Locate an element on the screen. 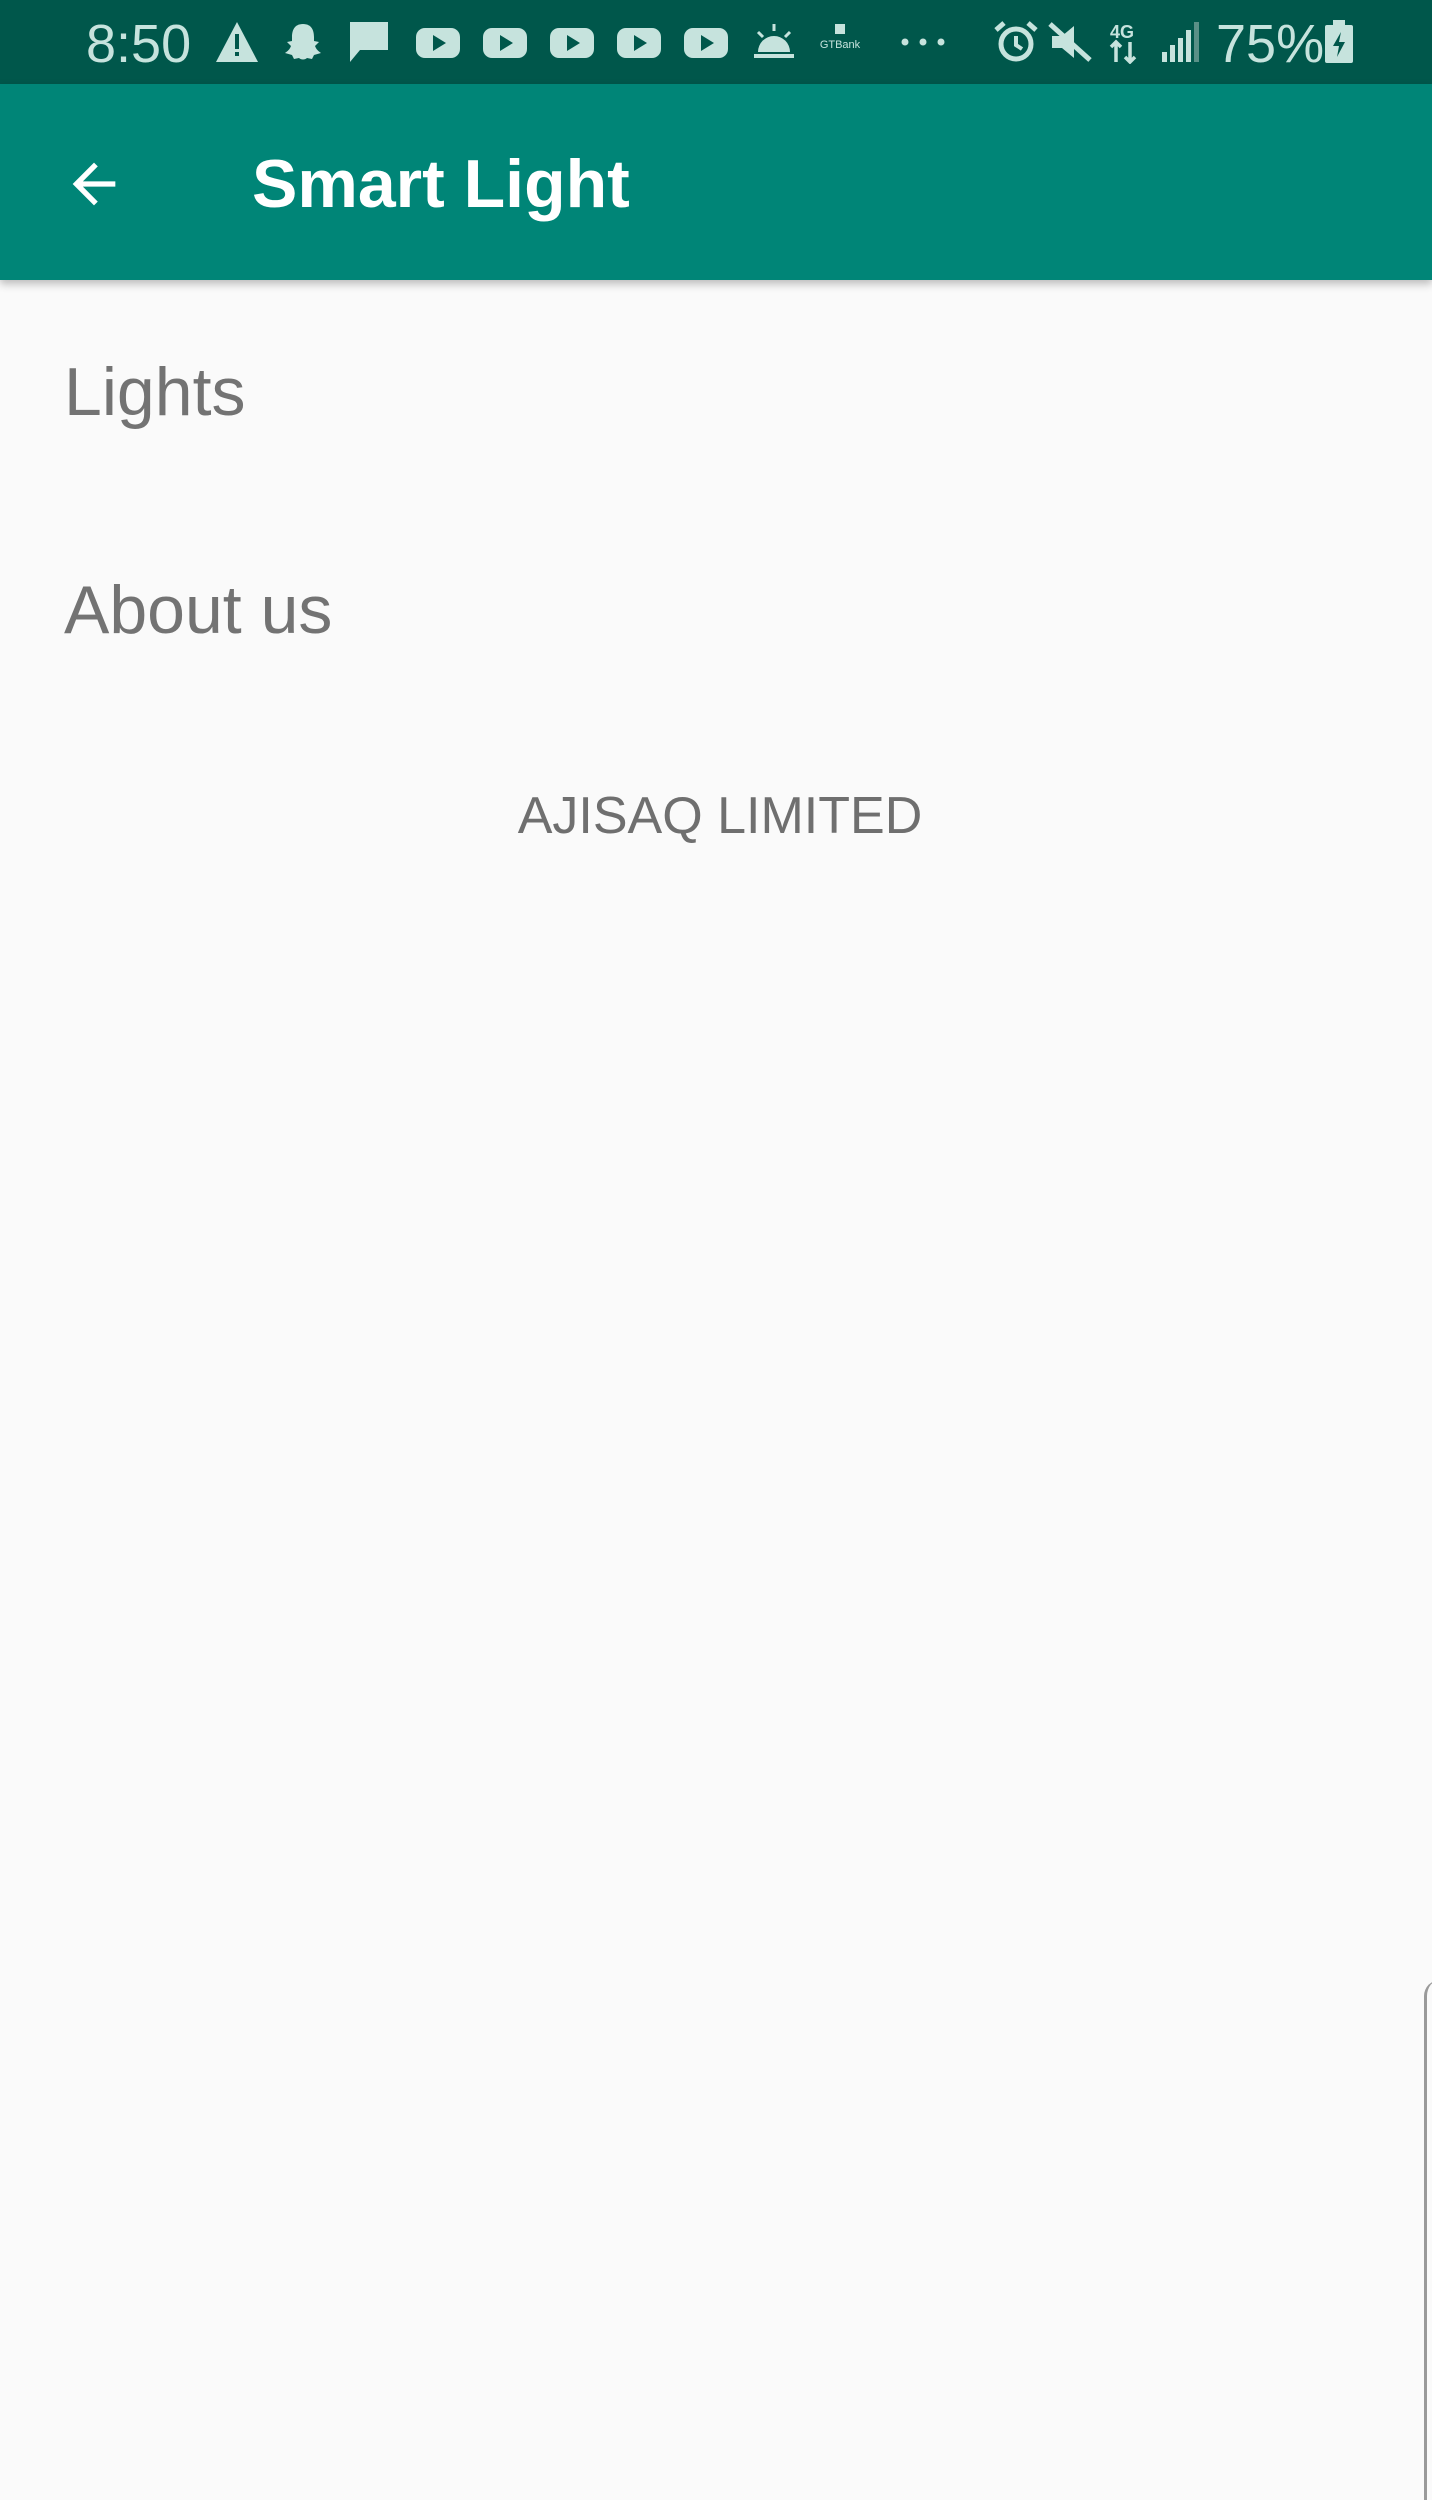  warning-icon is located at coordinates (237, 42).